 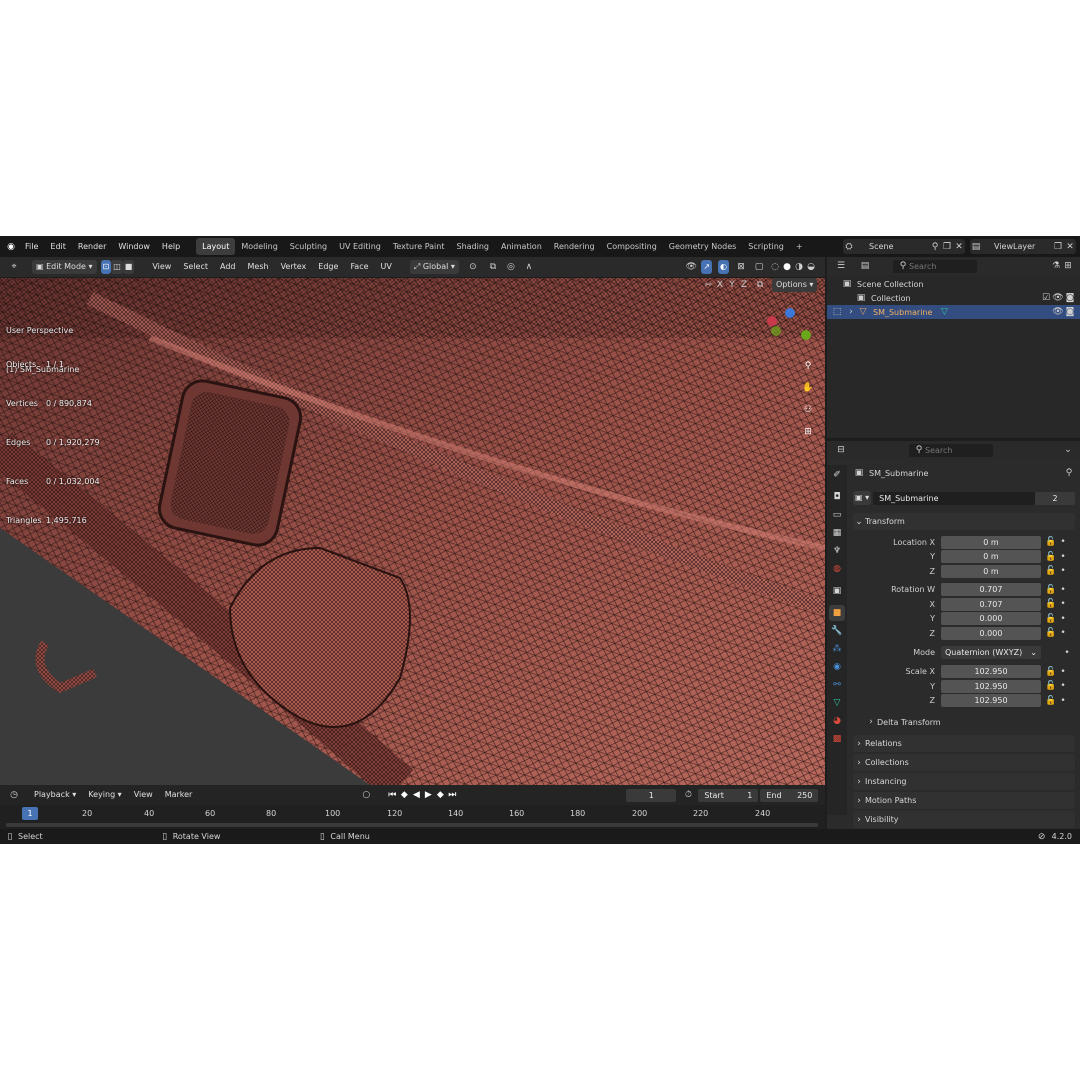 I want to click on rotation-z-field: 0.000, so click(x=991, y=633).